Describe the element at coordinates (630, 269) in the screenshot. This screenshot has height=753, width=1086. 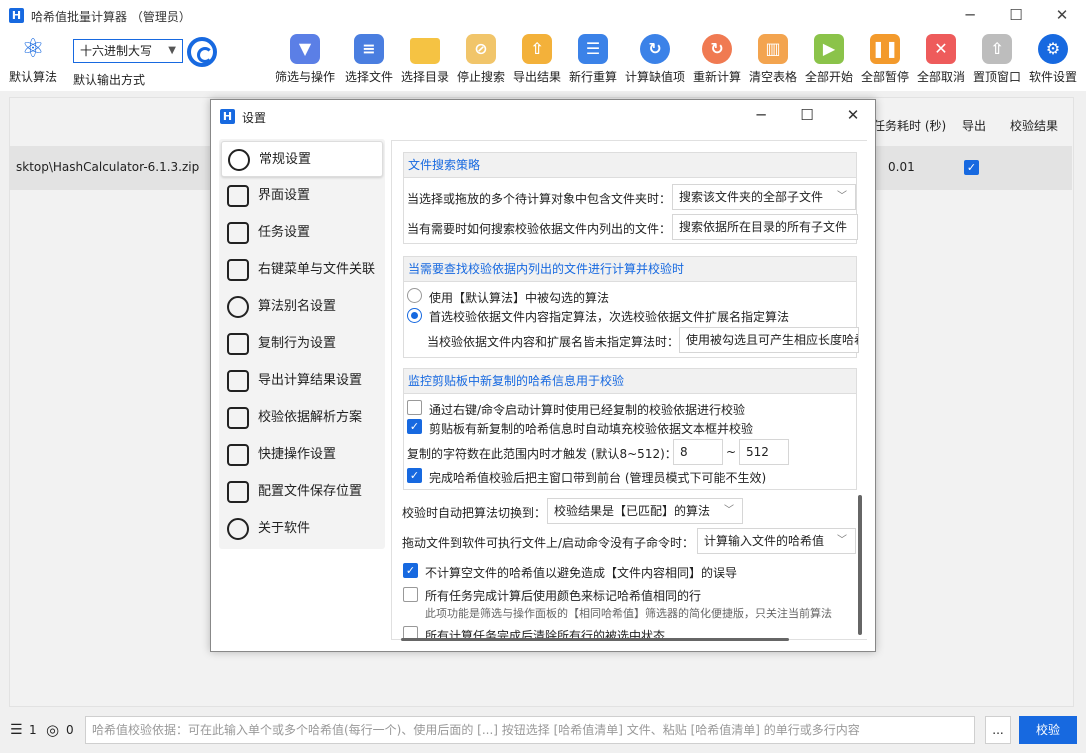
I see `section-title-verify: 当需要查找校验依据内列出的文件进行计算并校验时` at that location.